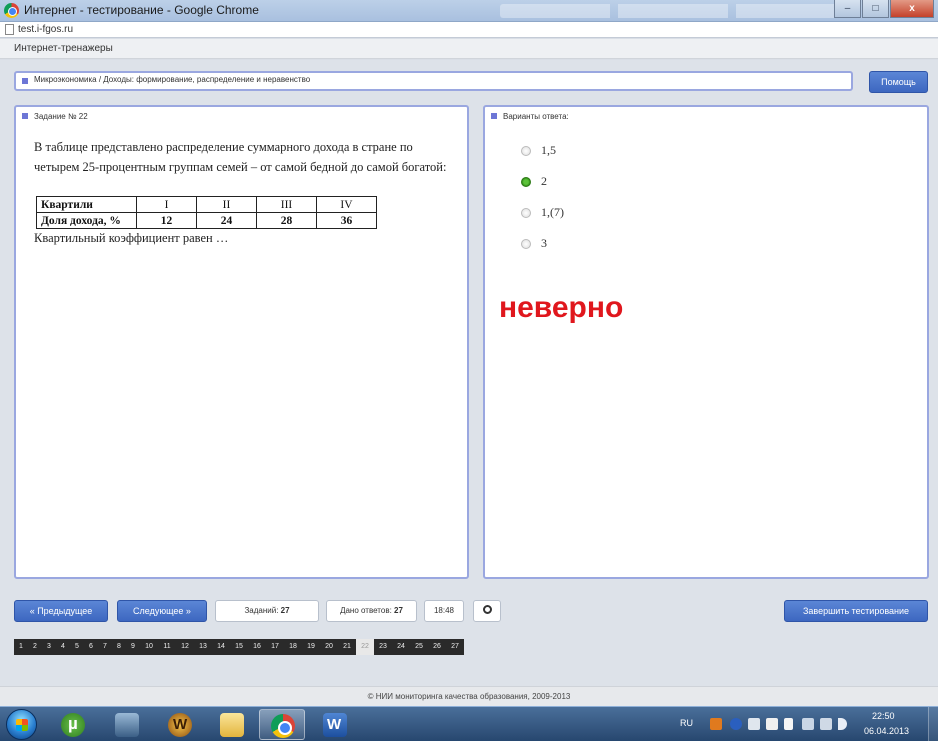  Describe the element at coordinates (119, 647) in the screenshot. I see `question-nav-item: 8` at that location.